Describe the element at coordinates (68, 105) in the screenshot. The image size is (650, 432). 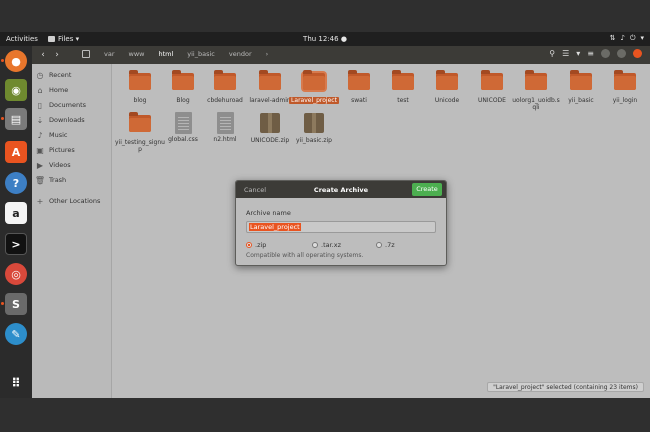
I see `sidebar-item-label: Documents` at that location.